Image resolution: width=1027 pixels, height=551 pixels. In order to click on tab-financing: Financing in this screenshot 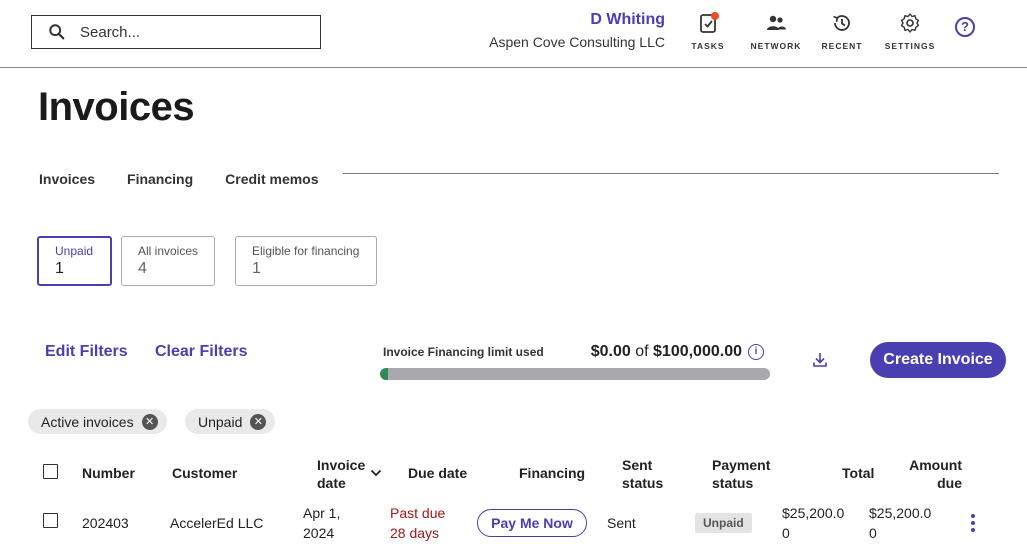, I will do `click(160, 179)`.